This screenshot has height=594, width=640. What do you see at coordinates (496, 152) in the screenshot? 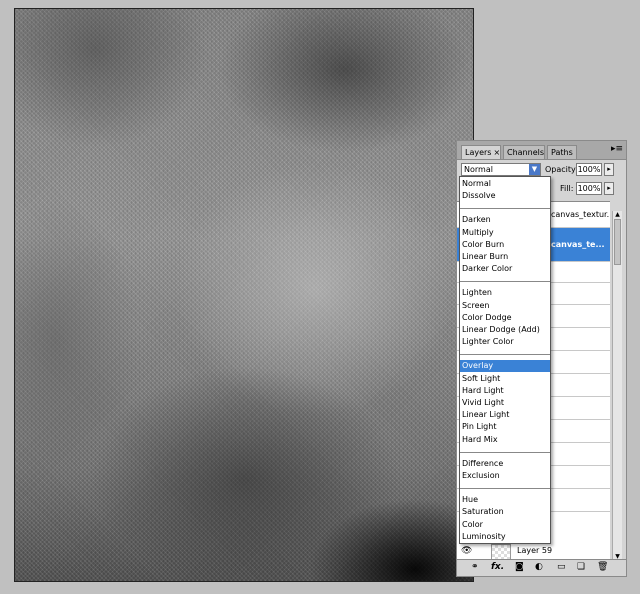
I see `close-icon: ×` at bounding box center [496, 152].